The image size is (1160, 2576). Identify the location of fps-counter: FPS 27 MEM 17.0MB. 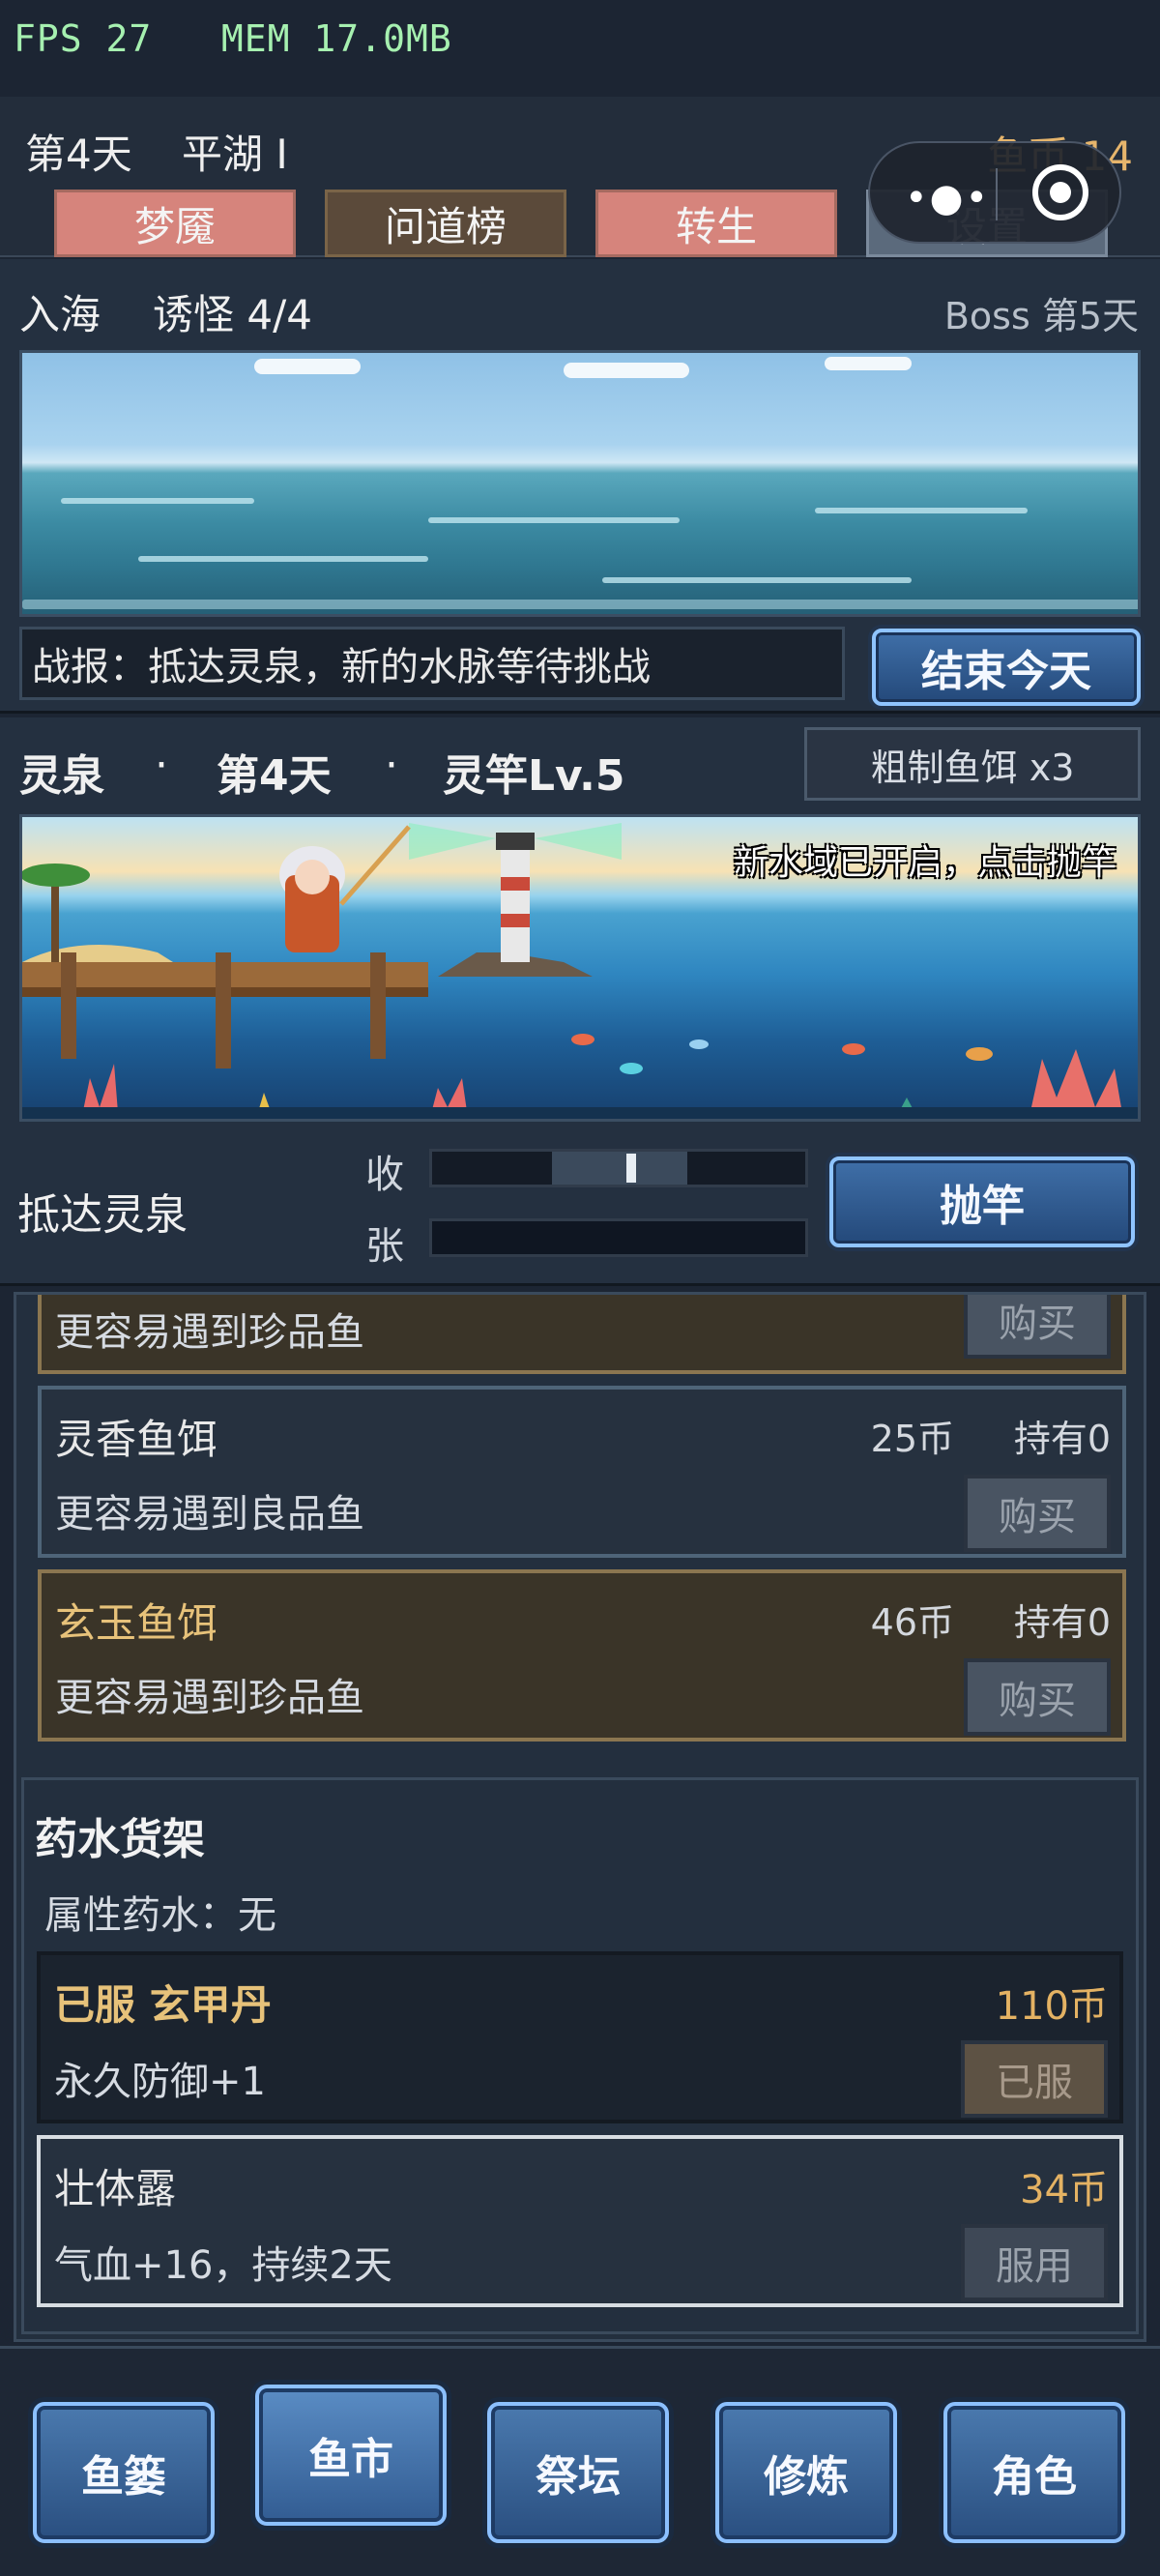
(233, 38).